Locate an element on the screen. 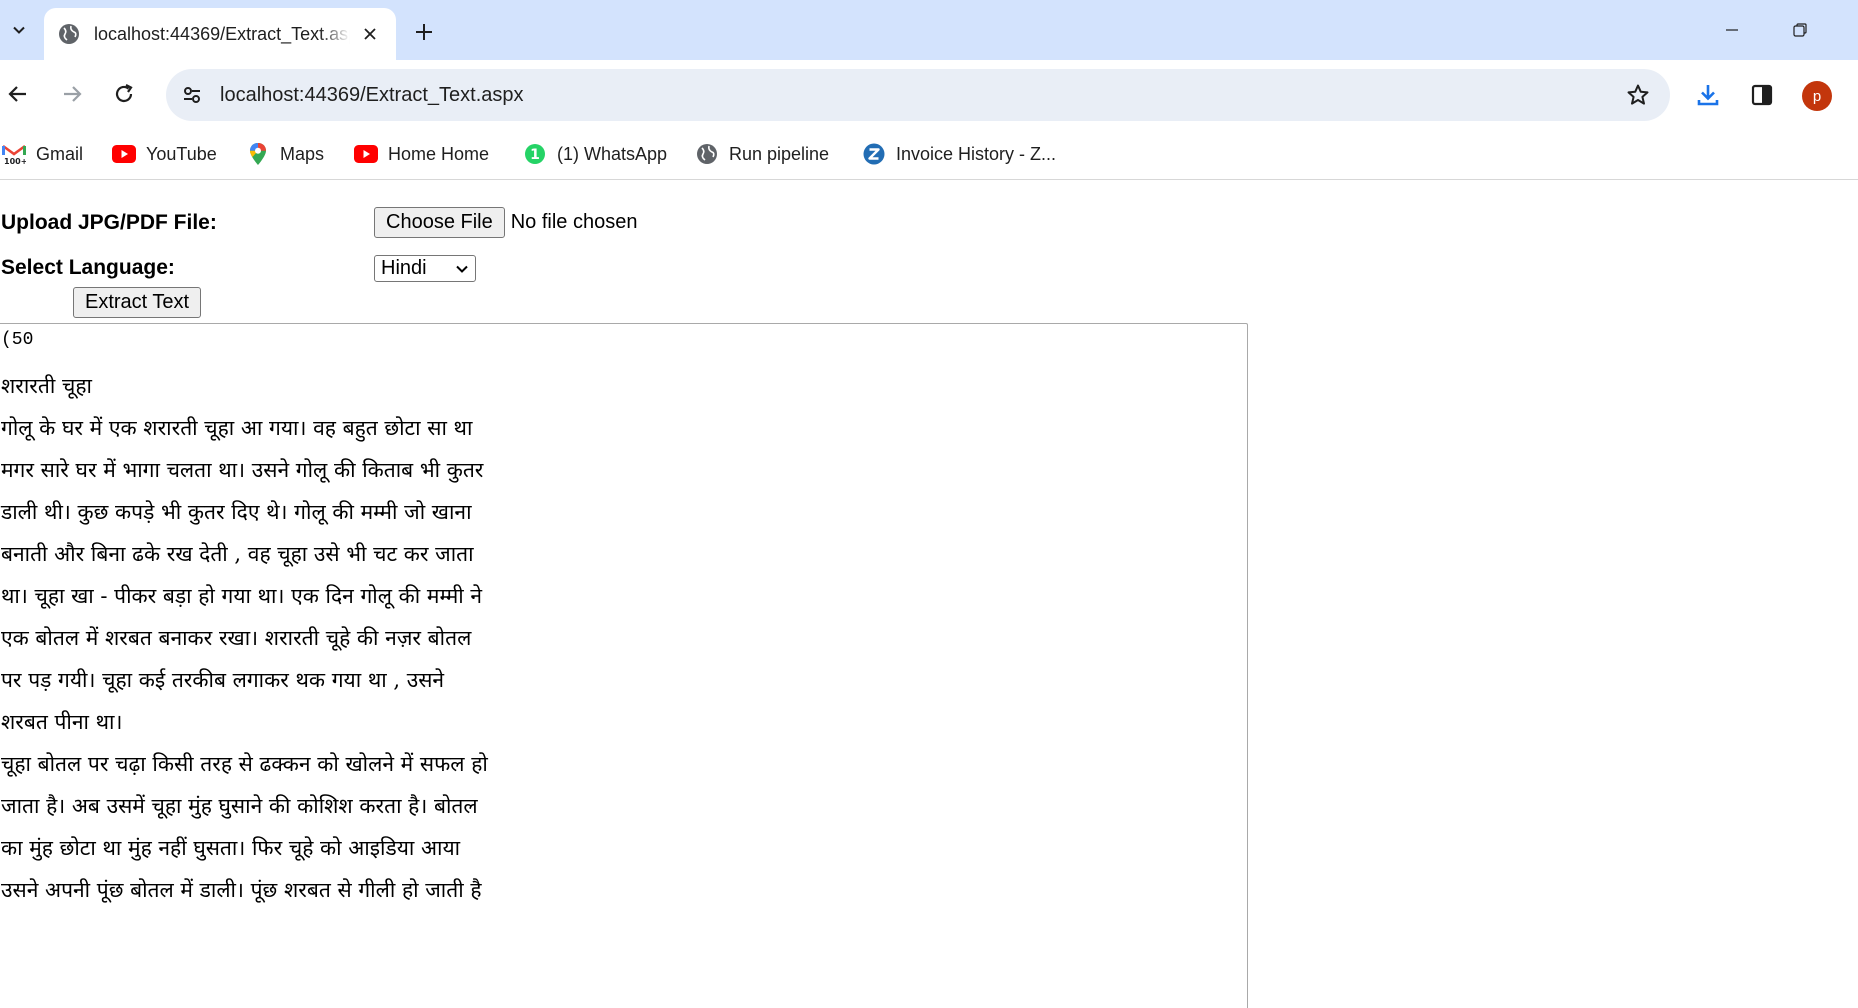 This screenshot has width=1858, height=1008. reload-icon is located at coordinates (124, 93).